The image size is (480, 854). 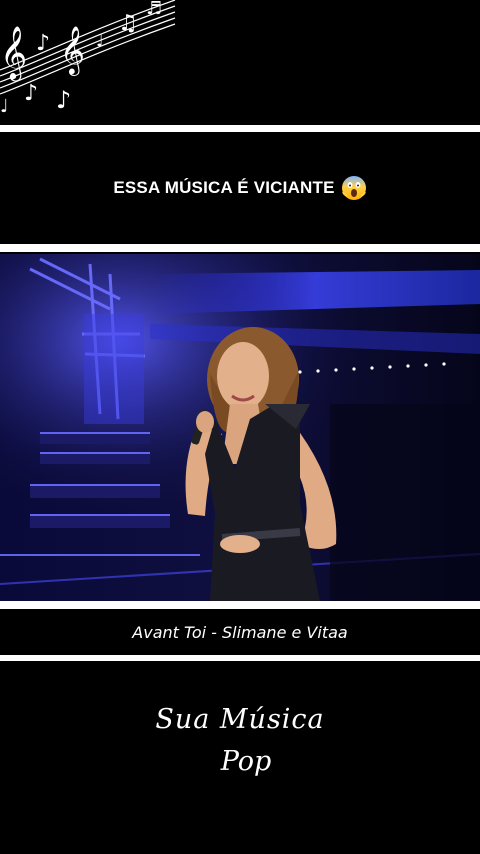 I want to click on divider-video-bottom, so click(x=240, y=605).